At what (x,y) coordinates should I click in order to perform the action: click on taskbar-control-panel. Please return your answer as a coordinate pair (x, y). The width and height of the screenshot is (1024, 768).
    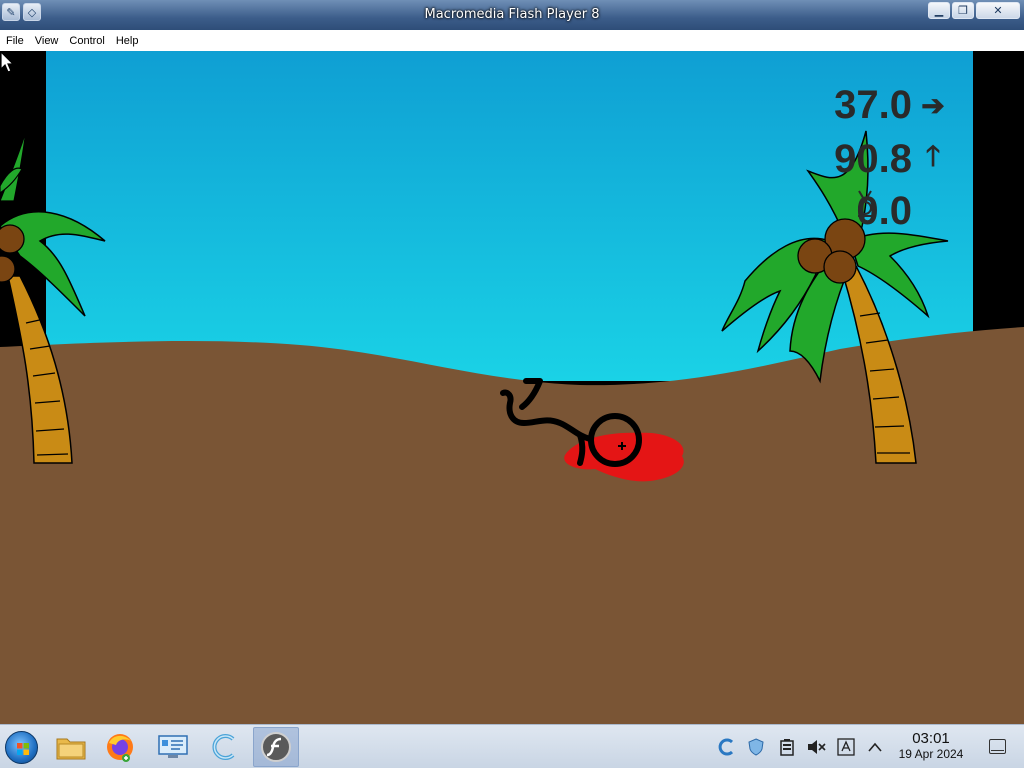
    Looking at the image, I should click on (173, 747).